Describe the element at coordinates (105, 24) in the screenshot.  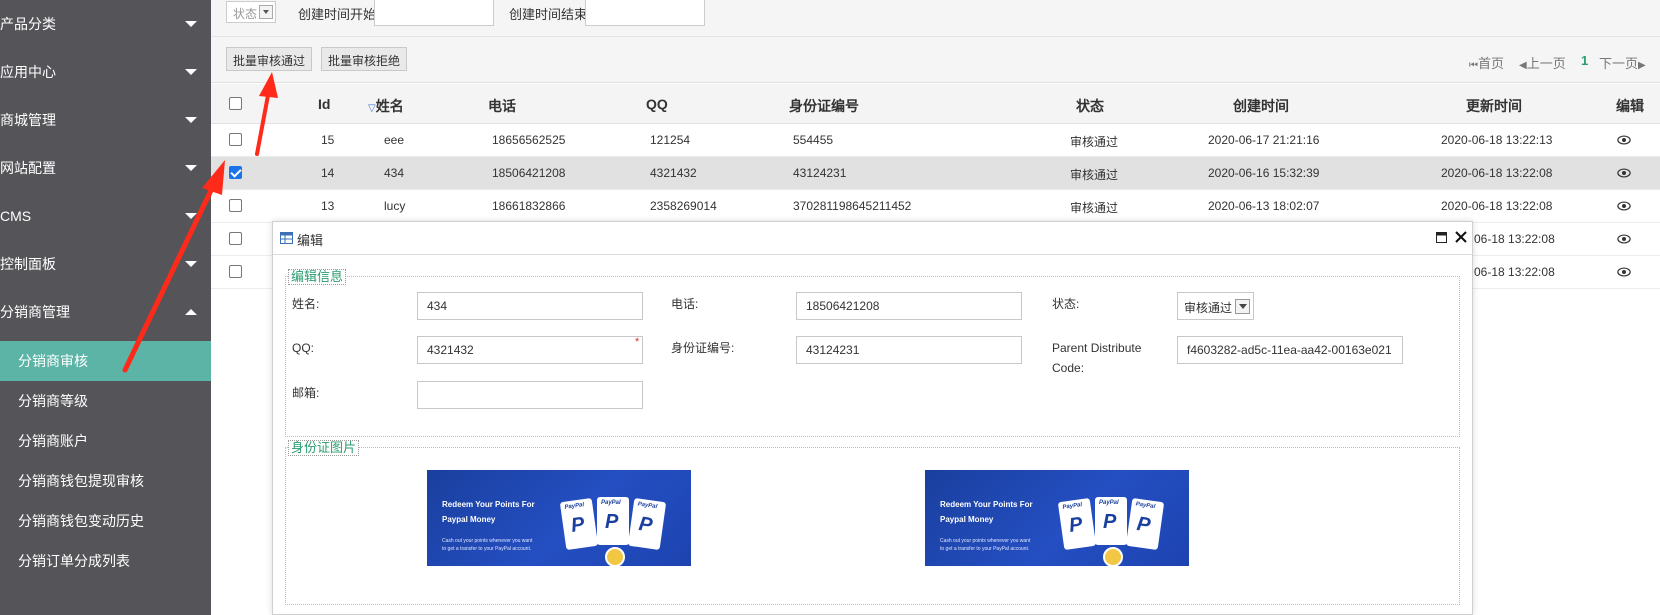
I see `menu-group-product-category: 产品分类` at that location.